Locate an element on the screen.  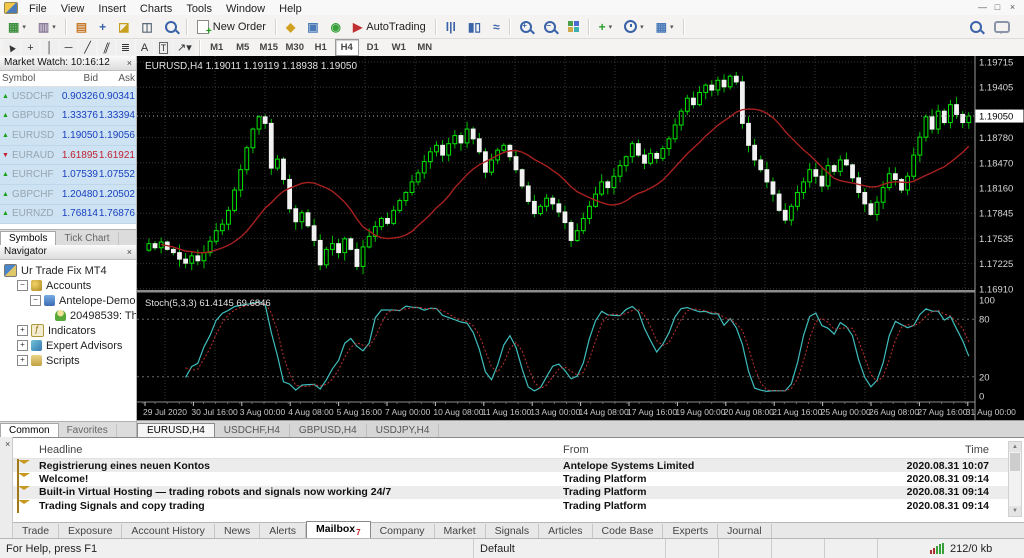
scroll-thumb is located at coordinates (1015, 462).